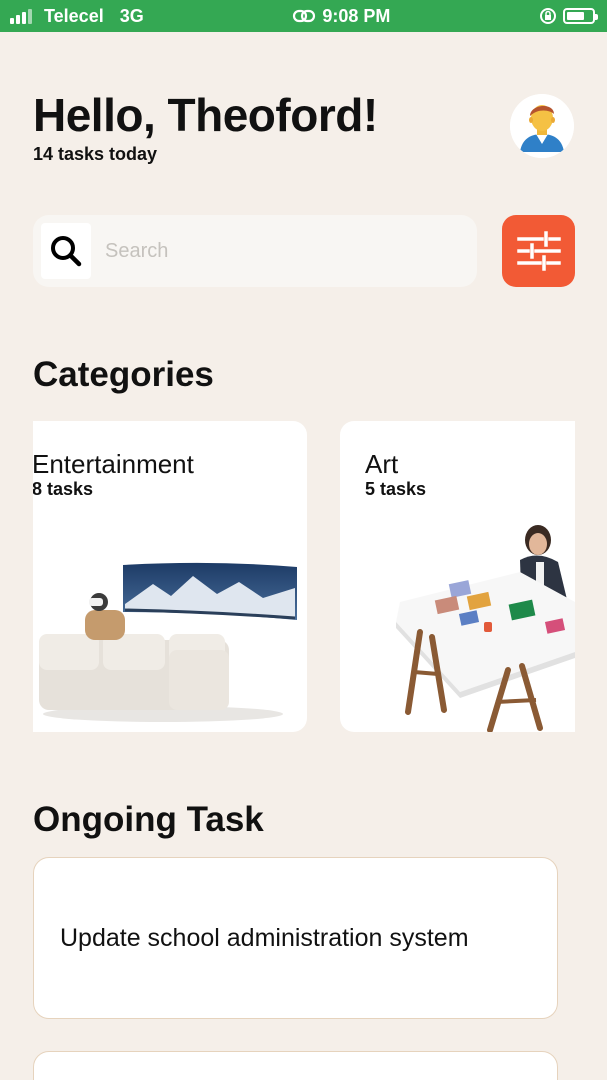 Image resolution: width=607 pixels, height=1080 pixels. I want to click on status-bar-center: 9:08 PM, so click(341, 16).